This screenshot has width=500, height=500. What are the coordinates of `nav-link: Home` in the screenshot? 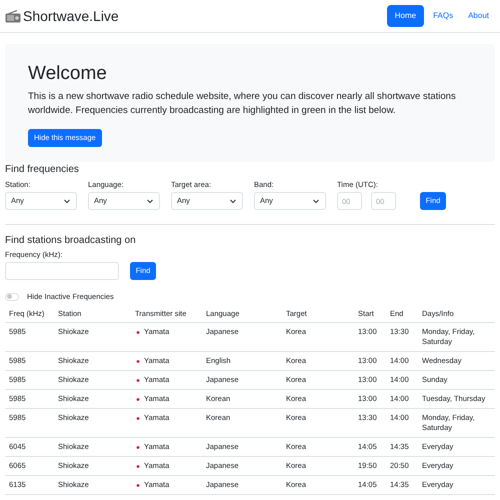 It's located at (405, 16).